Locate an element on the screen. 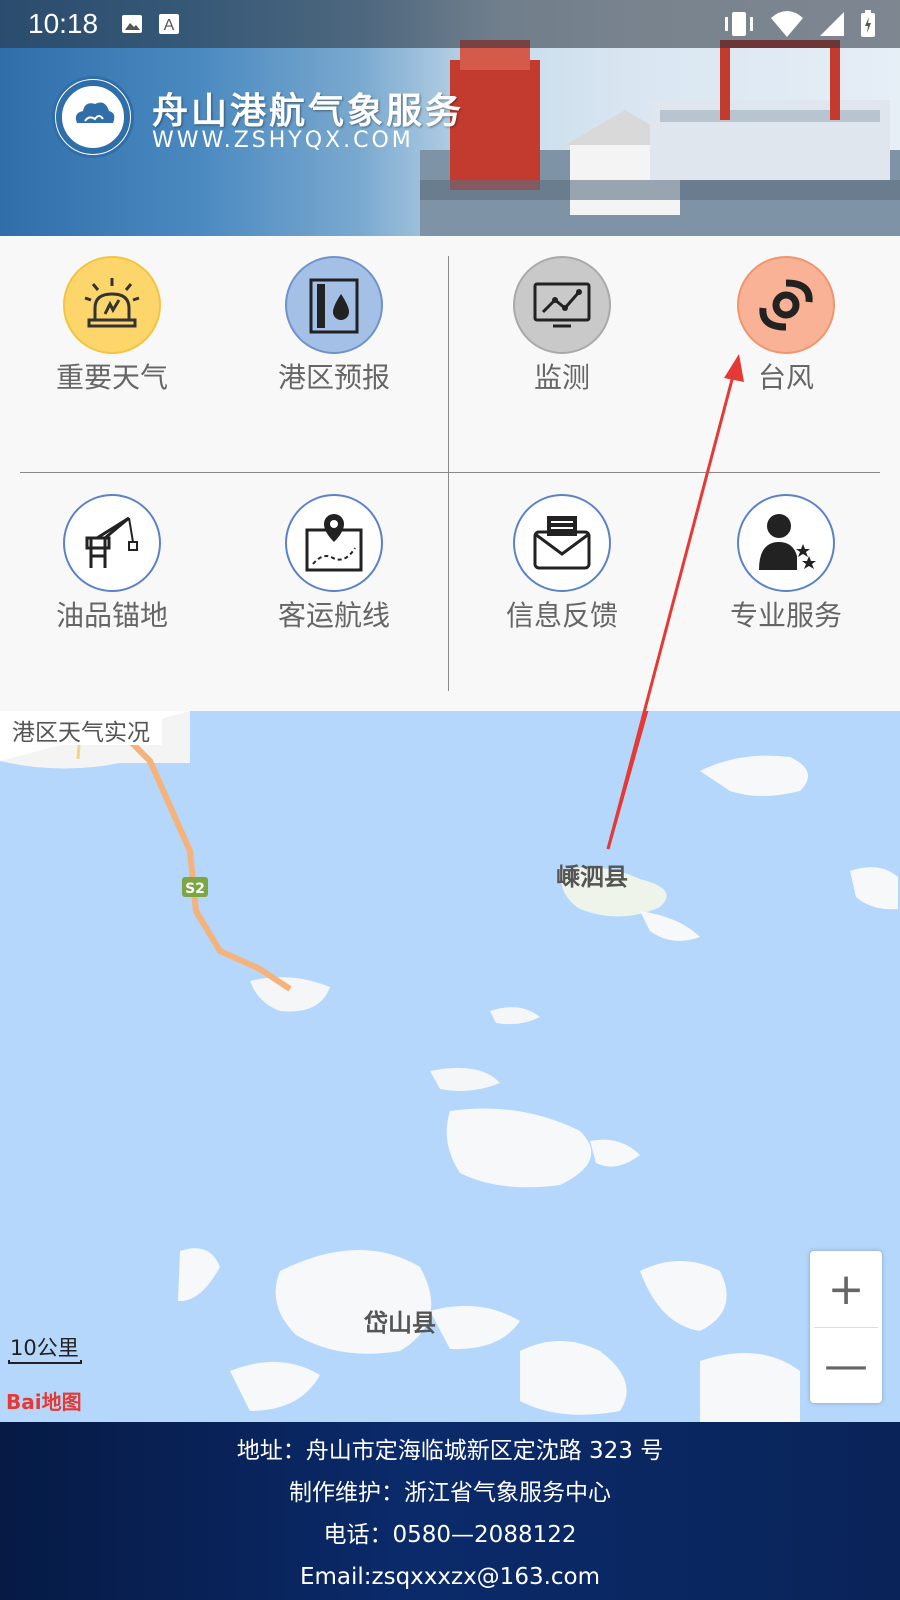  menu-item-port-forecast: 港区预报 is located at coordinates (334, 326).